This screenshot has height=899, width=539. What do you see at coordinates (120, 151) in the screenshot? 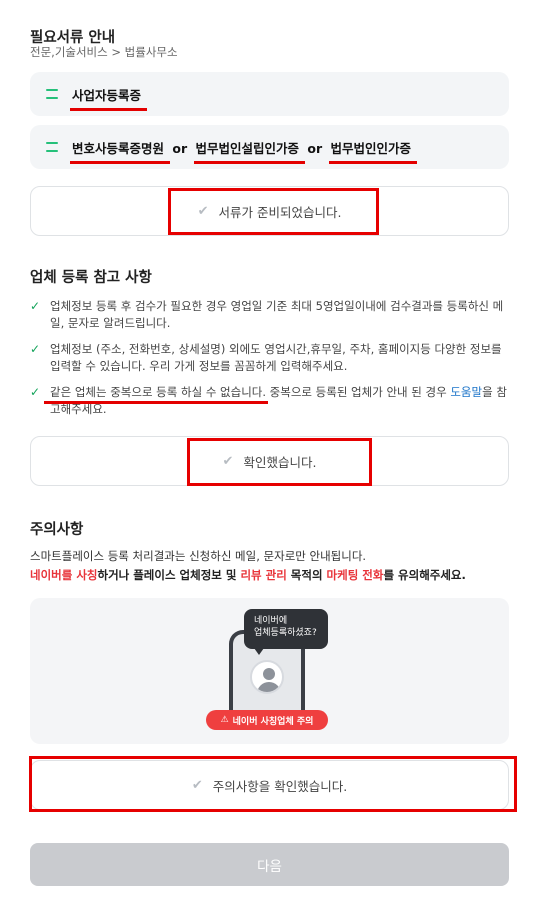
I see `doc-name-lawyer-registration: 변호사등록증명원` at bounding box center [120, 151].